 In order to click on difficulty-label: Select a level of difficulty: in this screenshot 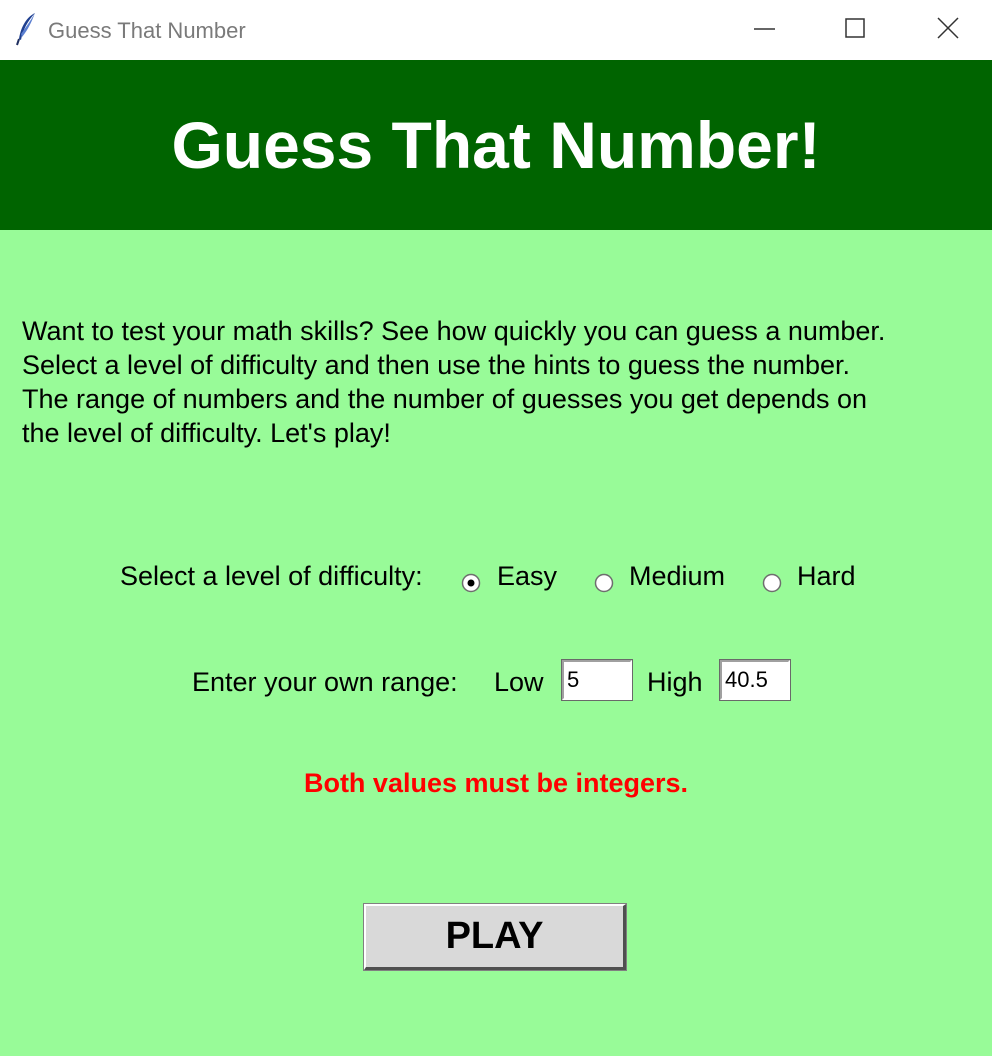, I will do `click(271, 576)`.